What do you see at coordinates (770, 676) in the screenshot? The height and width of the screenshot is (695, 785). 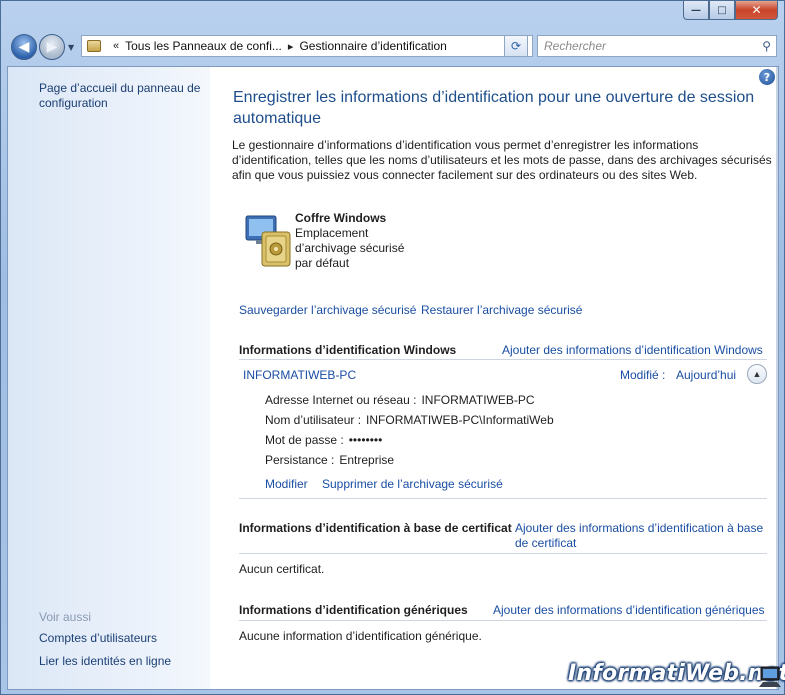 I see `watermark-logo-icon` at bounding box center [770, 676].